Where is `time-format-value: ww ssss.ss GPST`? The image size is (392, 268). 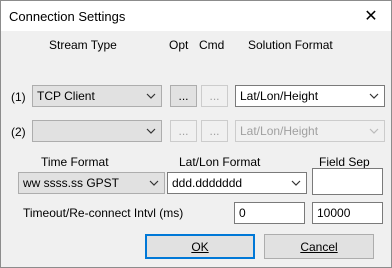
time-format-value: ww ssss.ss GPST is located at coordinates (71, 183).